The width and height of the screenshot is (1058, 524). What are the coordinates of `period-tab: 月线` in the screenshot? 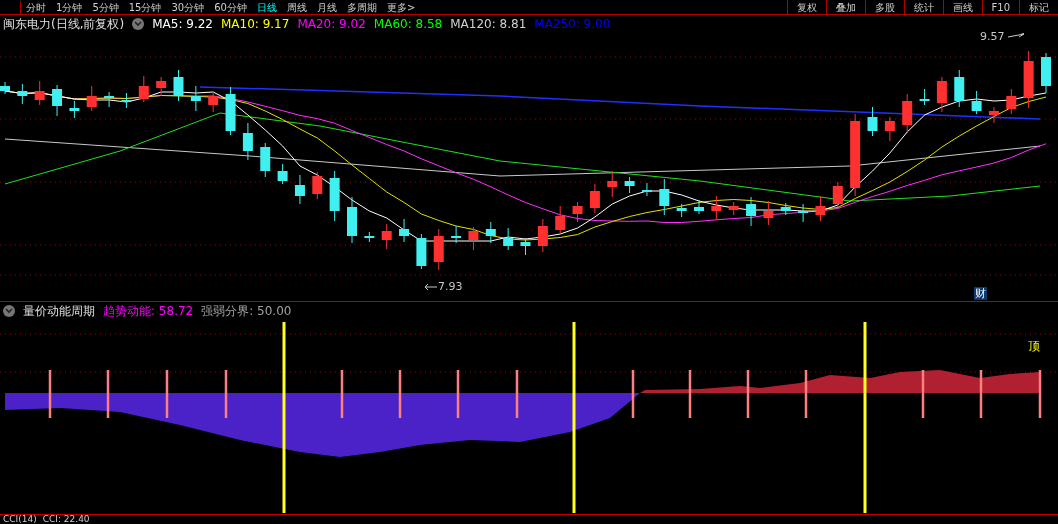 It's located at (326, 7).